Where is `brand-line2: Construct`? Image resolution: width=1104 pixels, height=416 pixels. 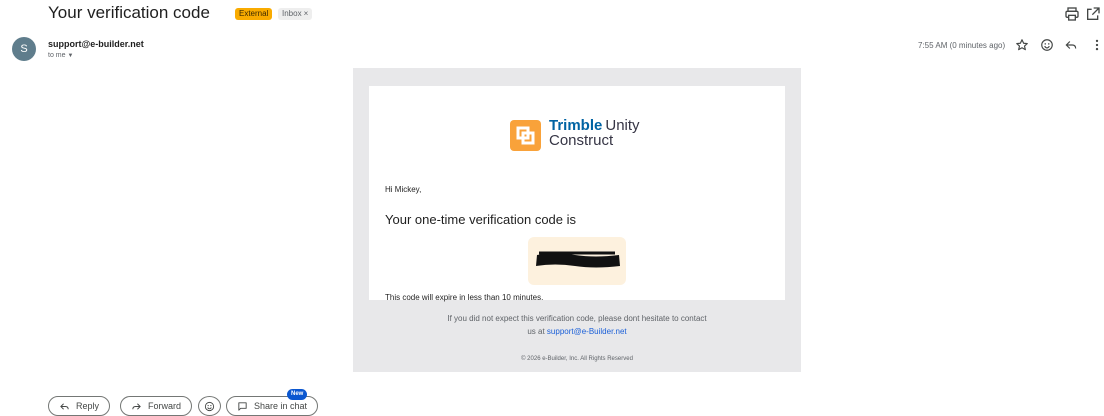
brand-line2: Construct is located at coordinates (581, 140).